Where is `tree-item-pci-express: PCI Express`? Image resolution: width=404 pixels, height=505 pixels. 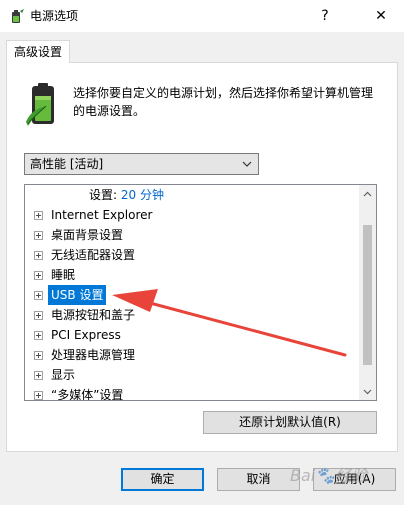 tree-item-pci-express: PCI Express is located at coordinates (192, 335).